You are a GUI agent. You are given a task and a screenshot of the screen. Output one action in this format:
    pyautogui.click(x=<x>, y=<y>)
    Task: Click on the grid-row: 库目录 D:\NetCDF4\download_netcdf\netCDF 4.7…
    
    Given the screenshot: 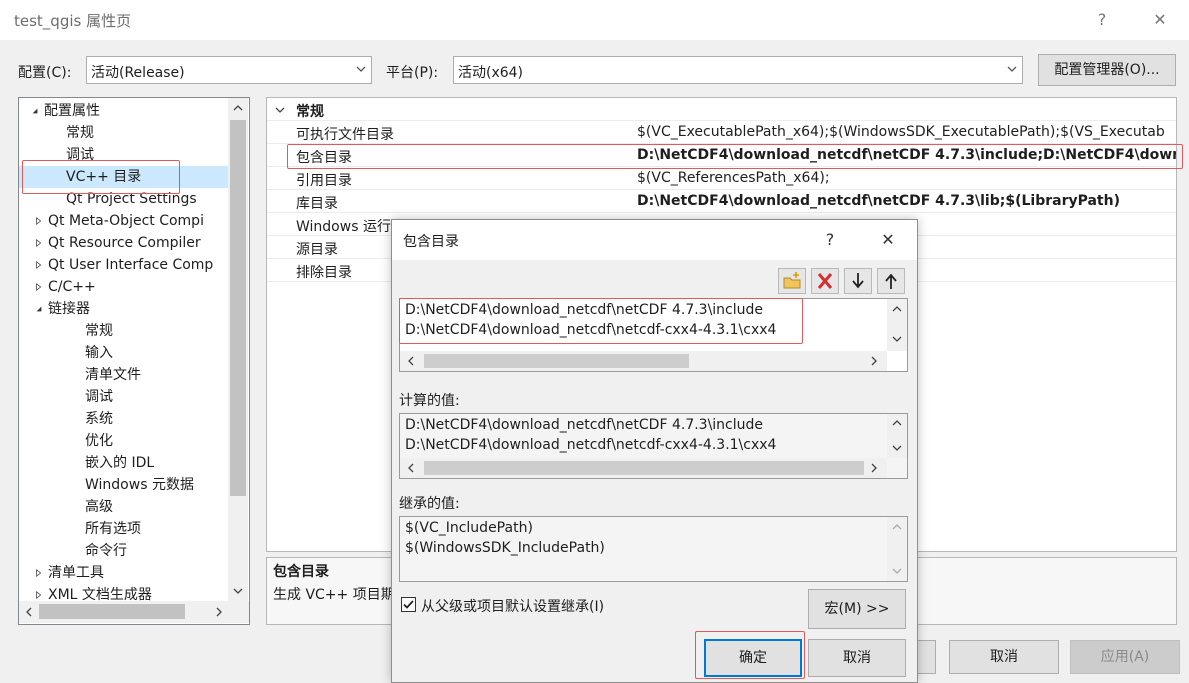 What is the action you would take?
    pyautogui.click(x=721, y=201)
    